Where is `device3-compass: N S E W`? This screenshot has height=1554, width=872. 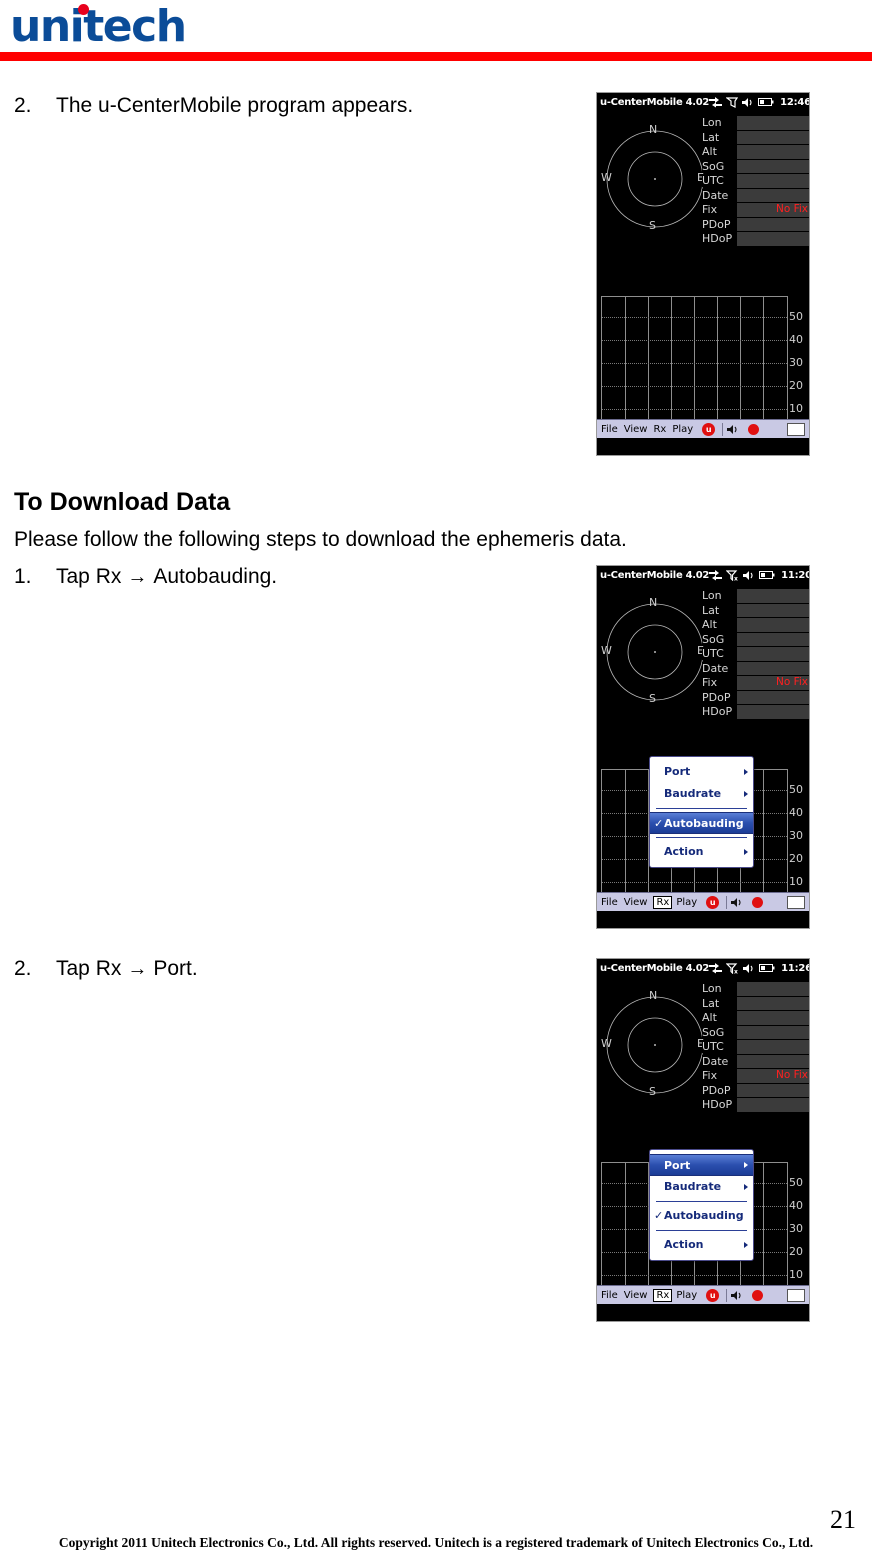
device3-compass: N S E W is located at coordinates (655, 1045).